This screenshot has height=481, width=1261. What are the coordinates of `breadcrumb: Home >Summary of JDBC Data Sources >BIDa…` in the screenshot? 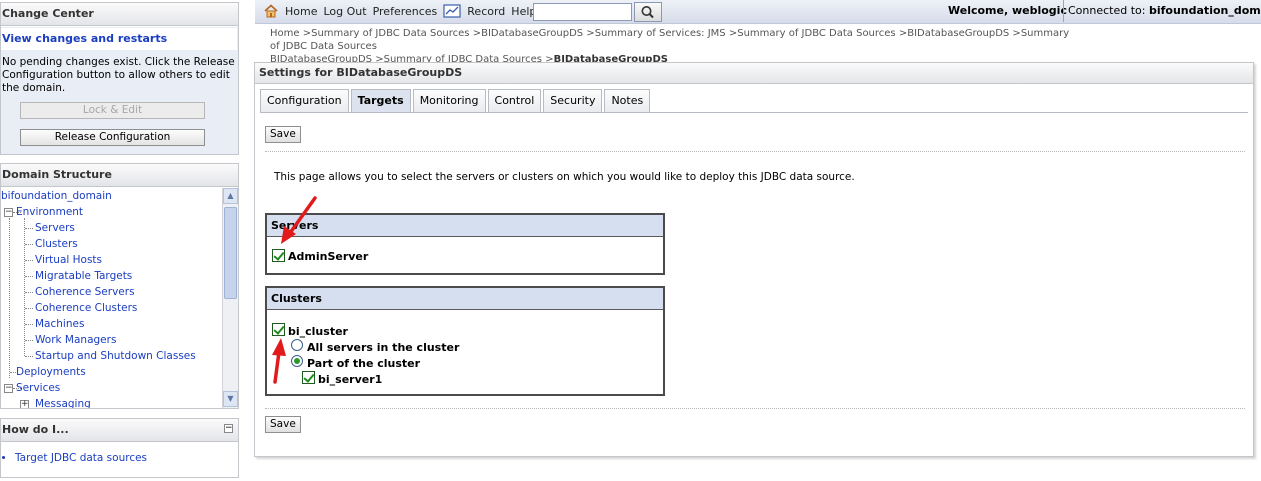 It's located at (670, 46).